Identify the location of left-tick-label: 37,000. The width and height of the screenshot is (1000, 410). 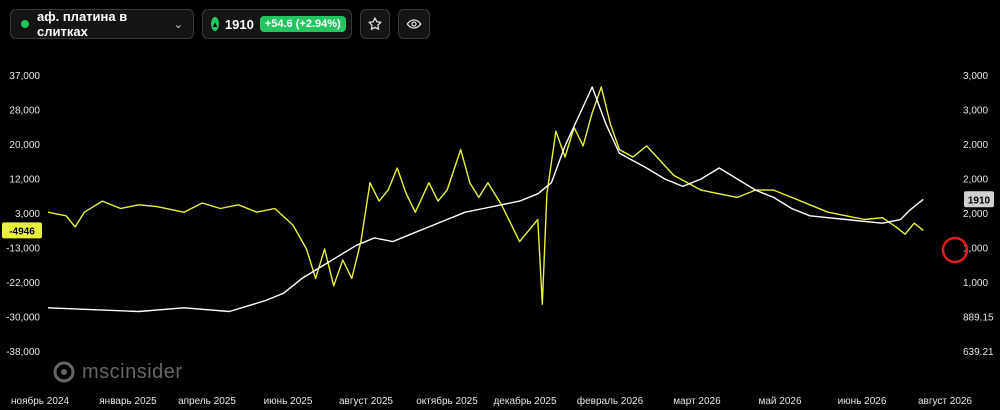
(24, 76).